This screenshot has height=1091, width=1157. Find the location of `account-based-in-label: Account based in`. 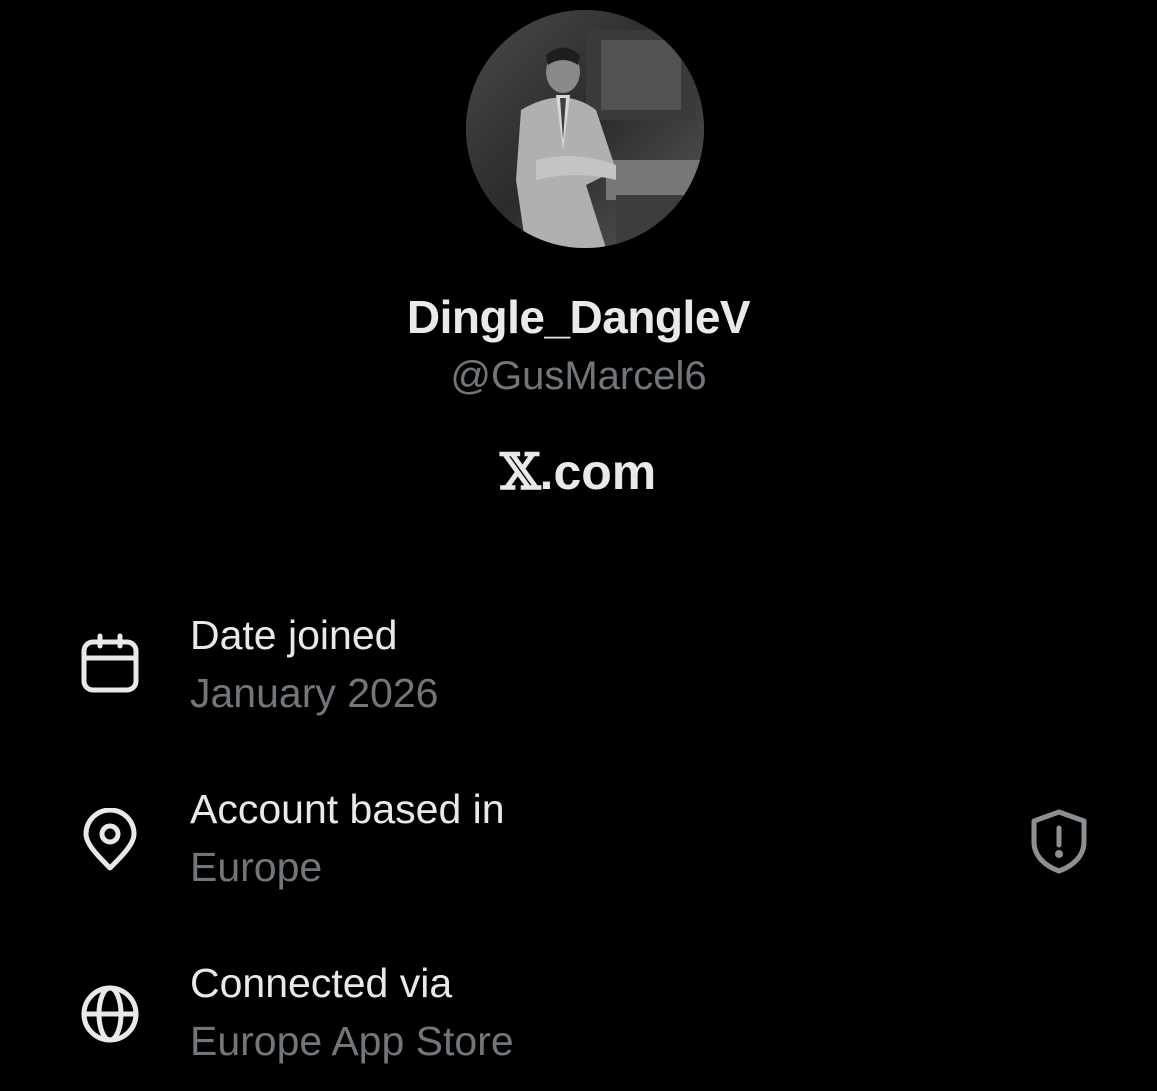

account-based-in-label: Account based in is located at coordinates (347, 809).